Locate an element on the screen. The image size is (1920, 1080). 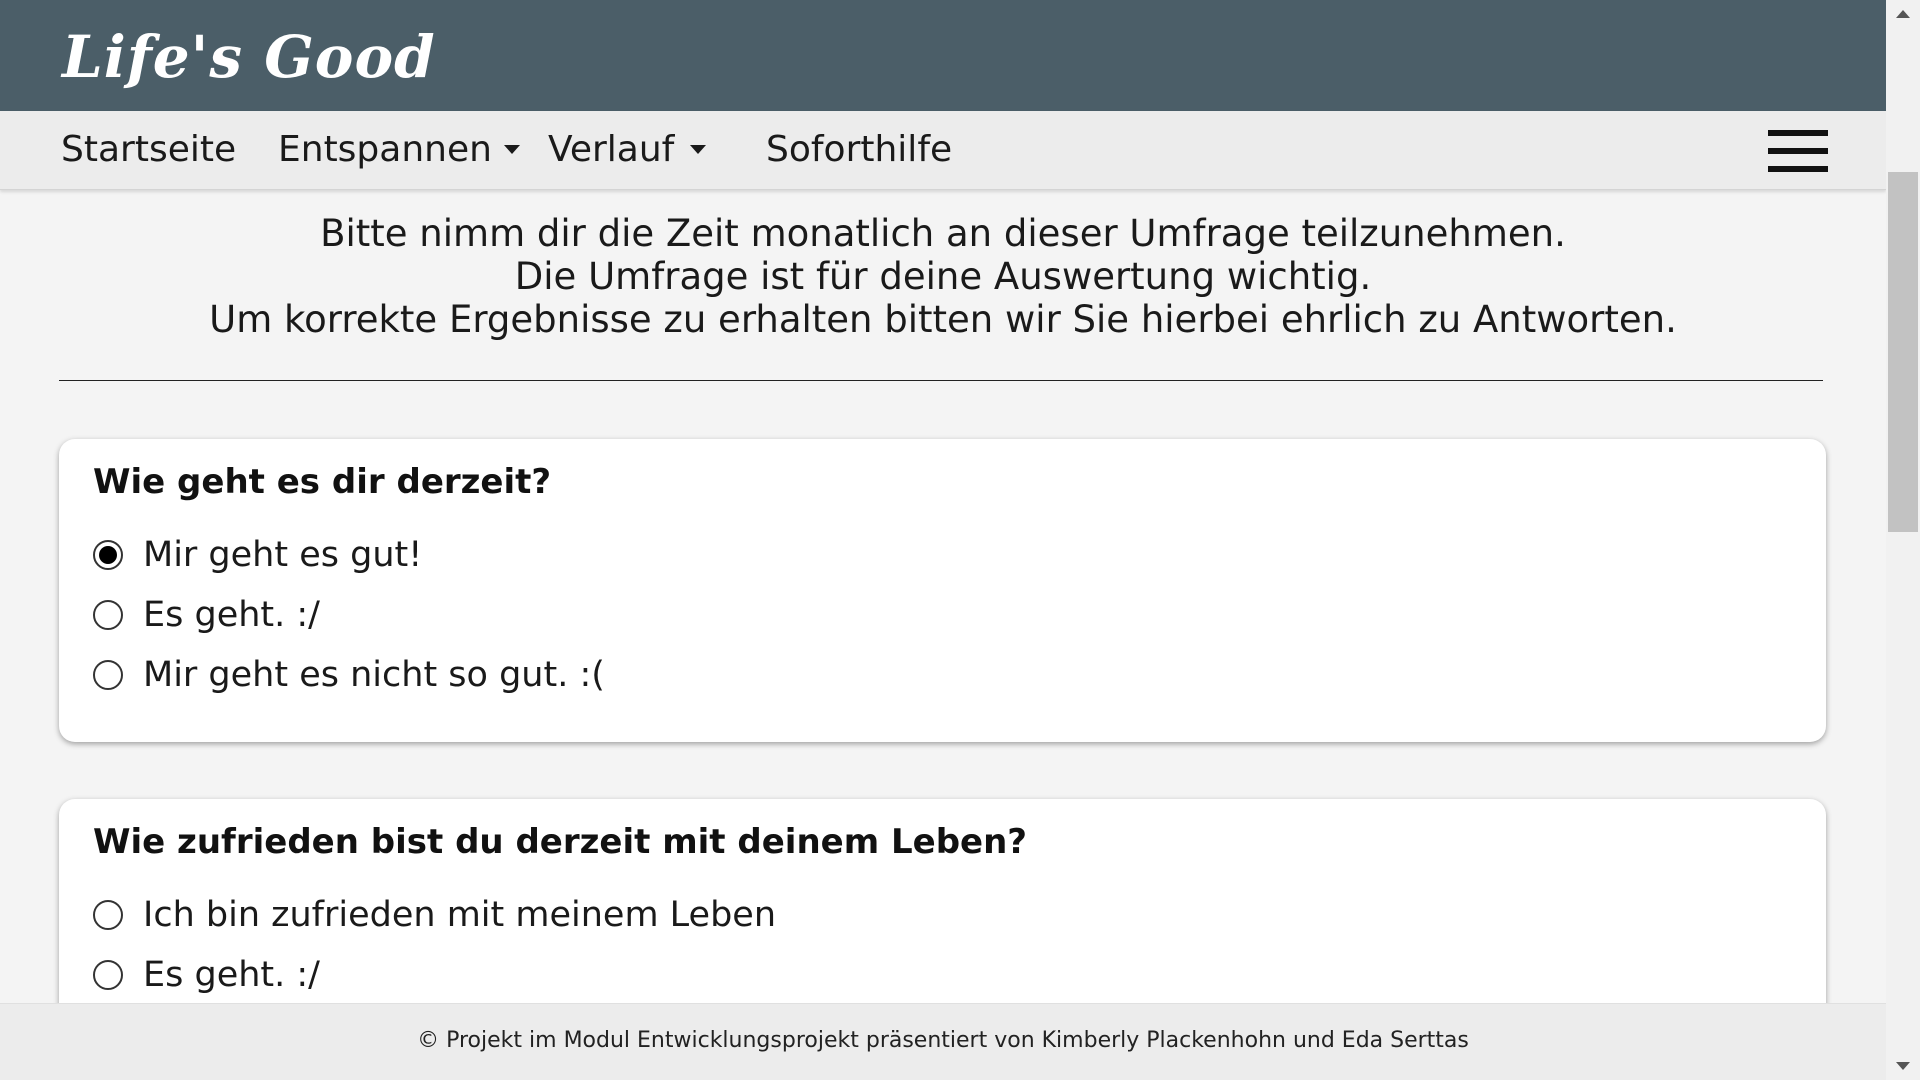
vertical-scrollbar is located at coordinates (1903, 540).